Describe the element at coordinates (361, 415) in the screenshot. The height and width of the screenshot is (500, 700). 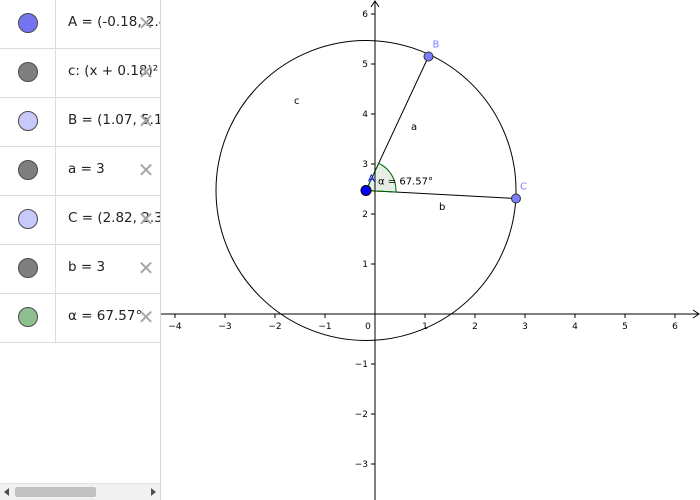
I see `y-tick-label: −2` at that location.